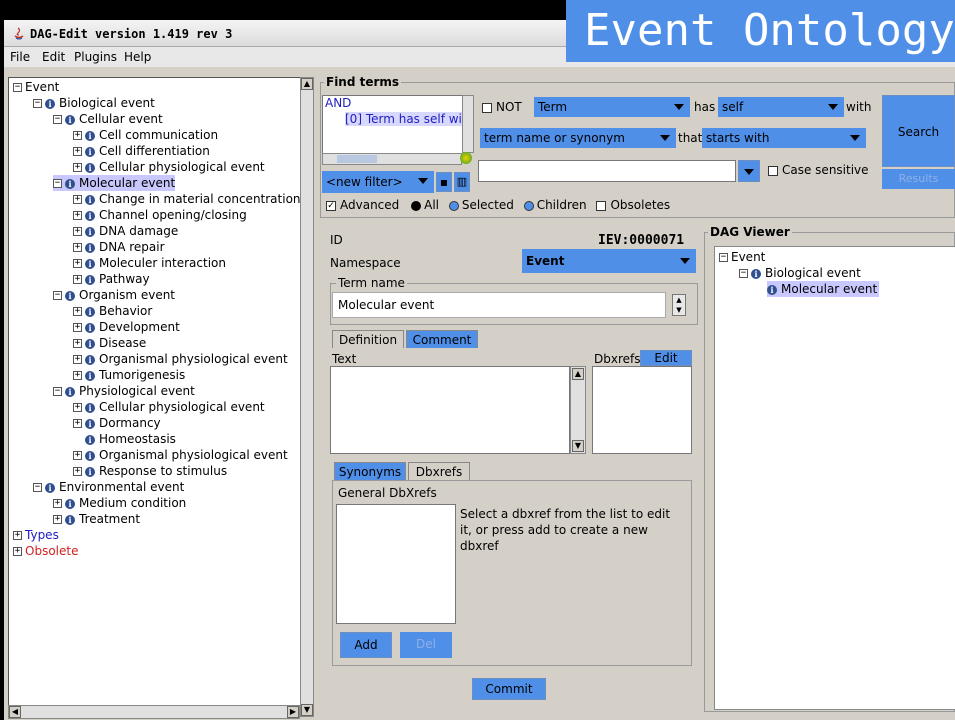 The image size is (955, 720). I want to click on trash-icon: ▥, so click(462, 182).